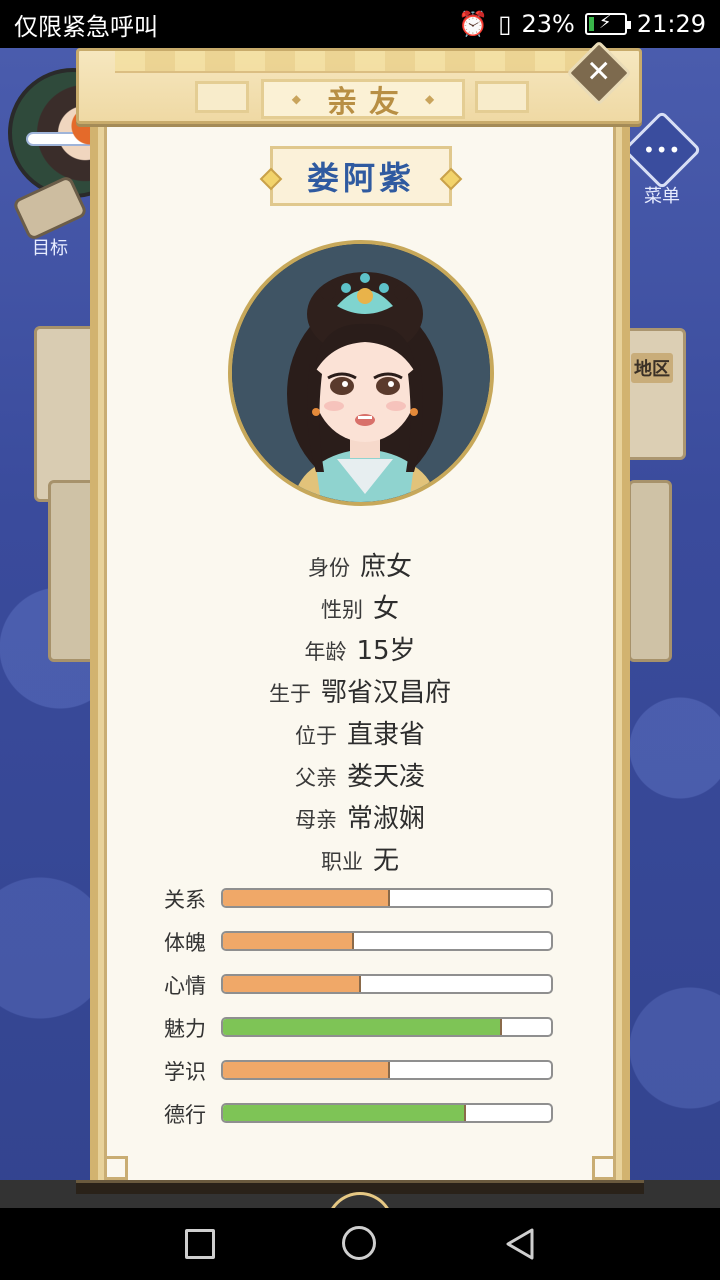 The image size is (720, 1280). What do you see at coordinates (185, 1029) in the screenshot?
I see `stat-label: 魅力` at bounding box center [185, 1029].